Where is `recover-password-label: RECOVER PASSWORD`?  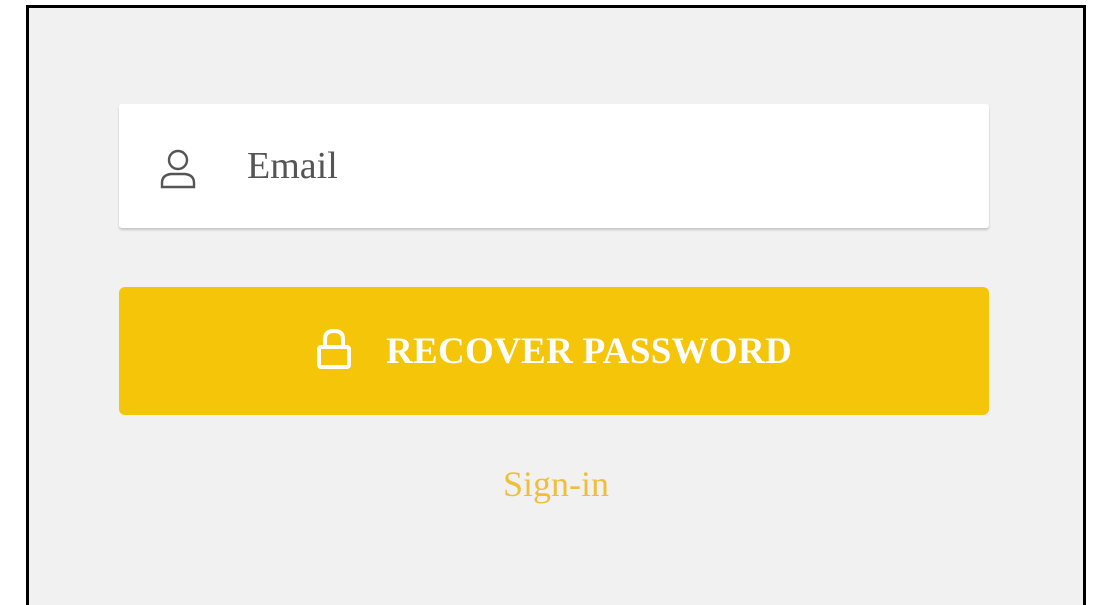 recover-password-label: RECOVER PASSWORD is located at coordinates (589, 351).